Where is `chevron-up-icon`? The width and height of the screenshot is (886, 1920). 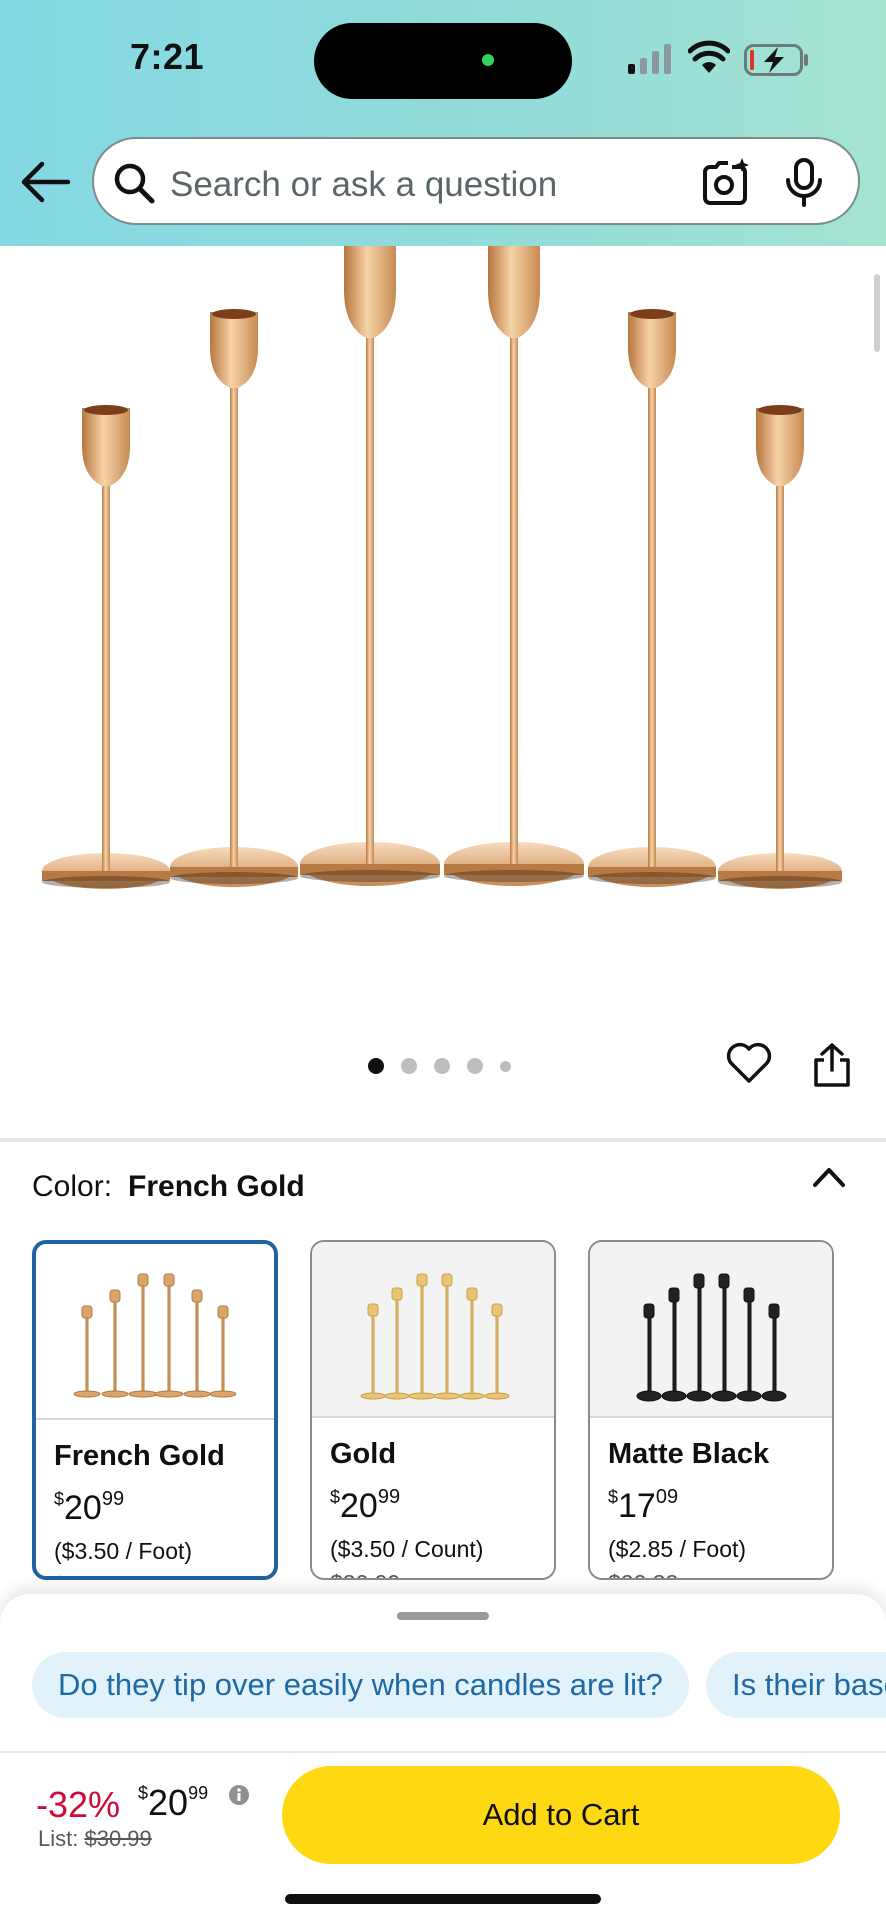
chevron-up-icon is located at coordinates (829, 1177).